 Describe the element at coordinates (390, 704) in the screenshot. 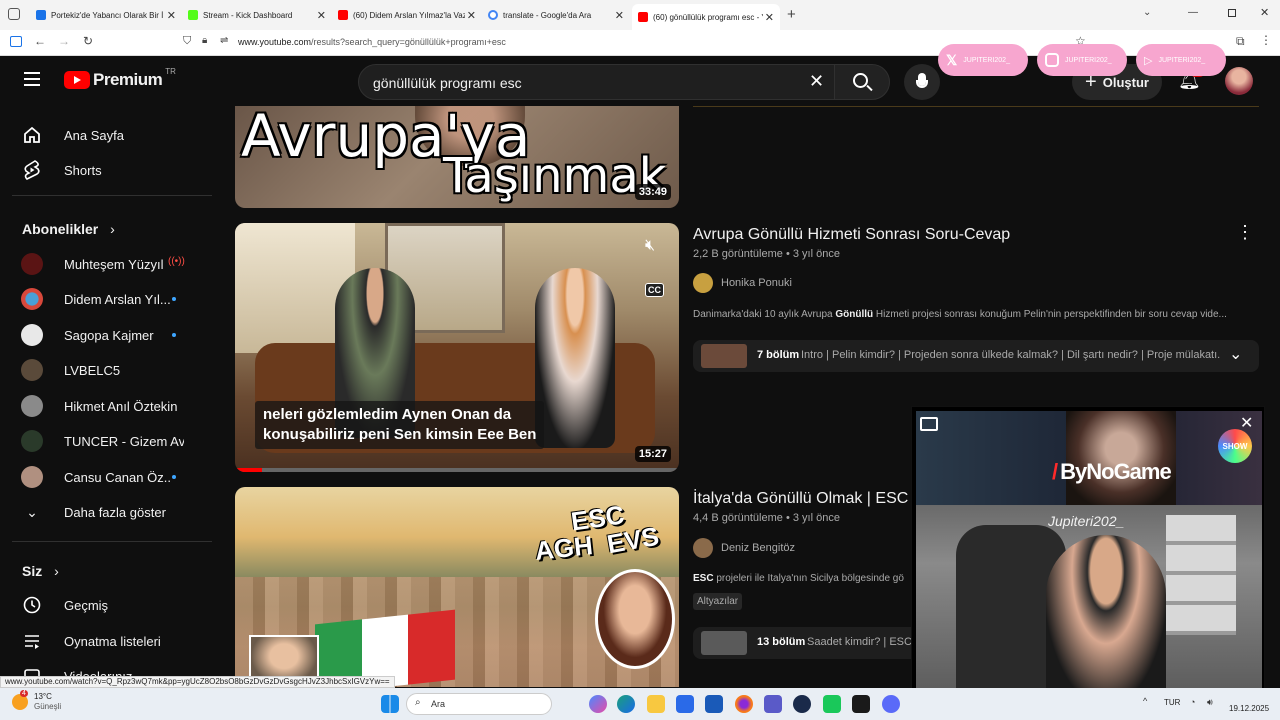

I see `windows-start-icon` at that location.